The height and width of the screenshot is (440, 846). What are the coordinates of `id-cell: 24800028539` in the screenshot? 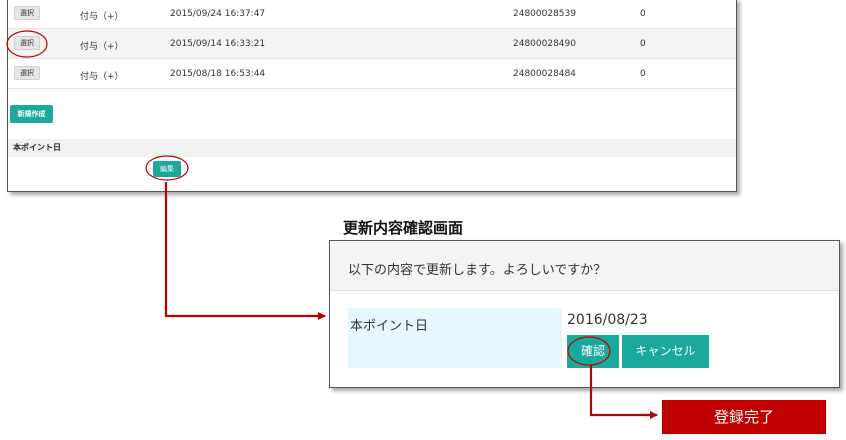 It's located at (544, 14).